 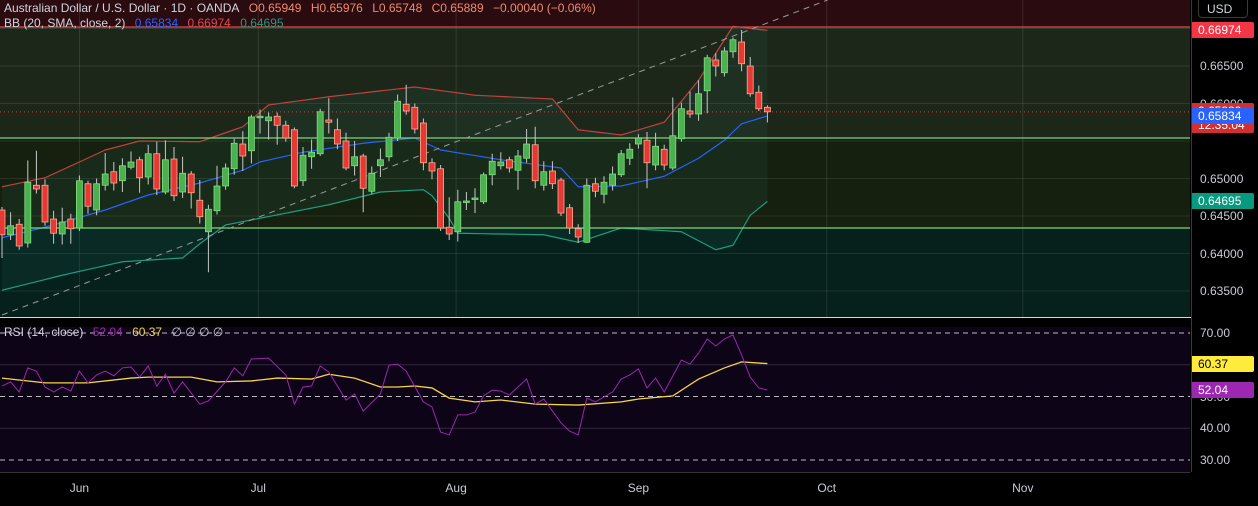 I want to click on time-axis: Jun Jul Aug Sep Oct Nov, so click(x=595, y=489).